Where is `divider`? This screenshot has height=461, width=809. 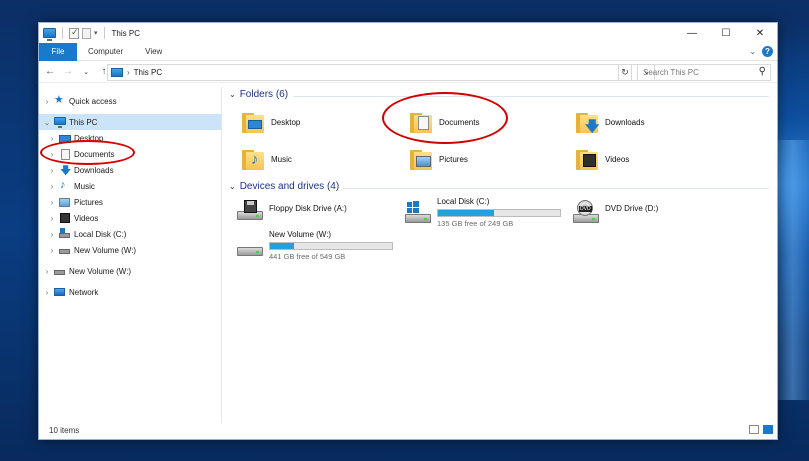 divider is located at coordinates (62, 33).